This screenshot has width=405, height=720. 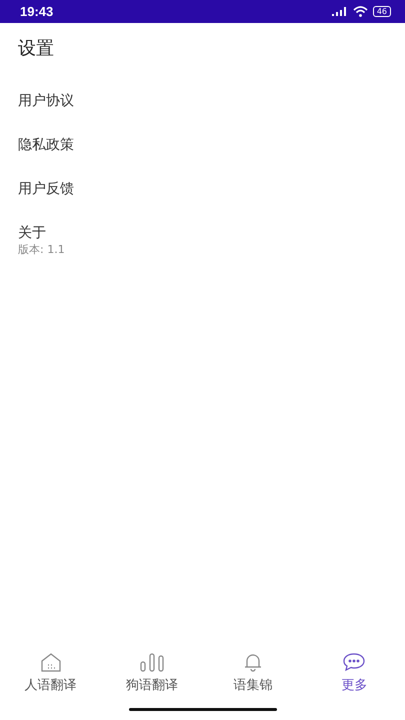 What do you see at coordinates (354, 673) in the screenshot?
I see `nav-tab: 更多` at bounding box center [354, 673].